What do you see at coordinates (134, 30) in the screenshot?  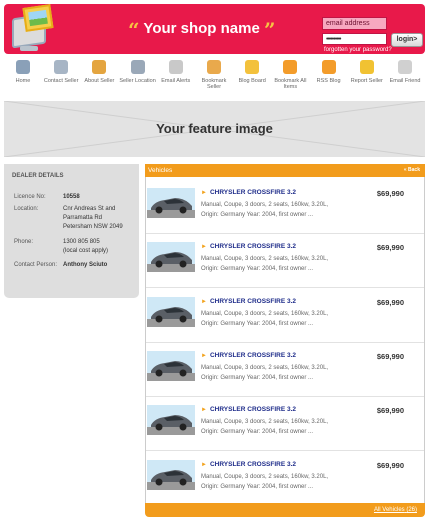 I see `open-quote: “` at bounding box center [134, 30].